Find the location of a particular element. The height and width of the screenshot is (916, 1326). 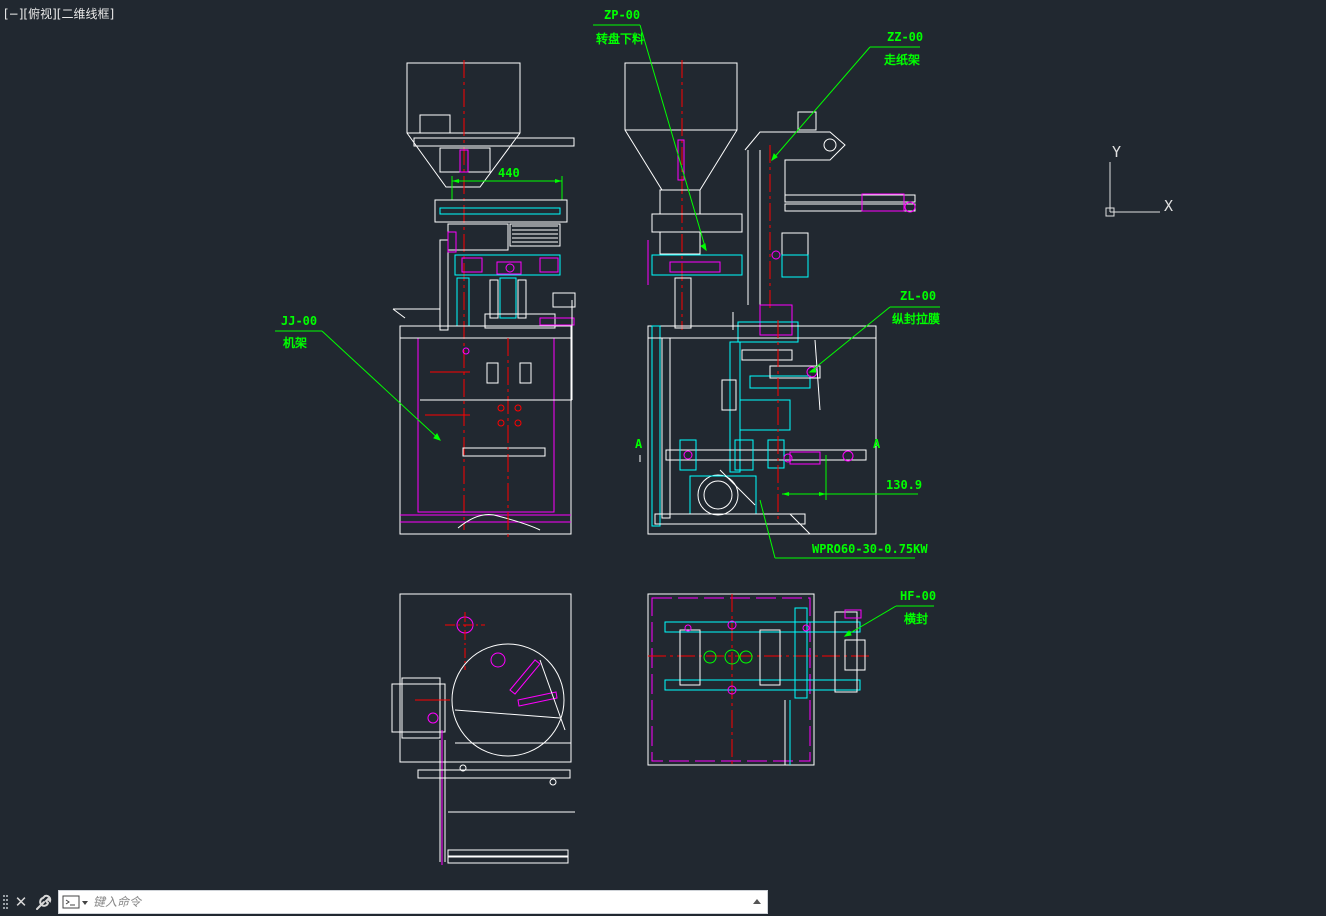

command-line-bar: ✕ is located at coordinates (663, 902).